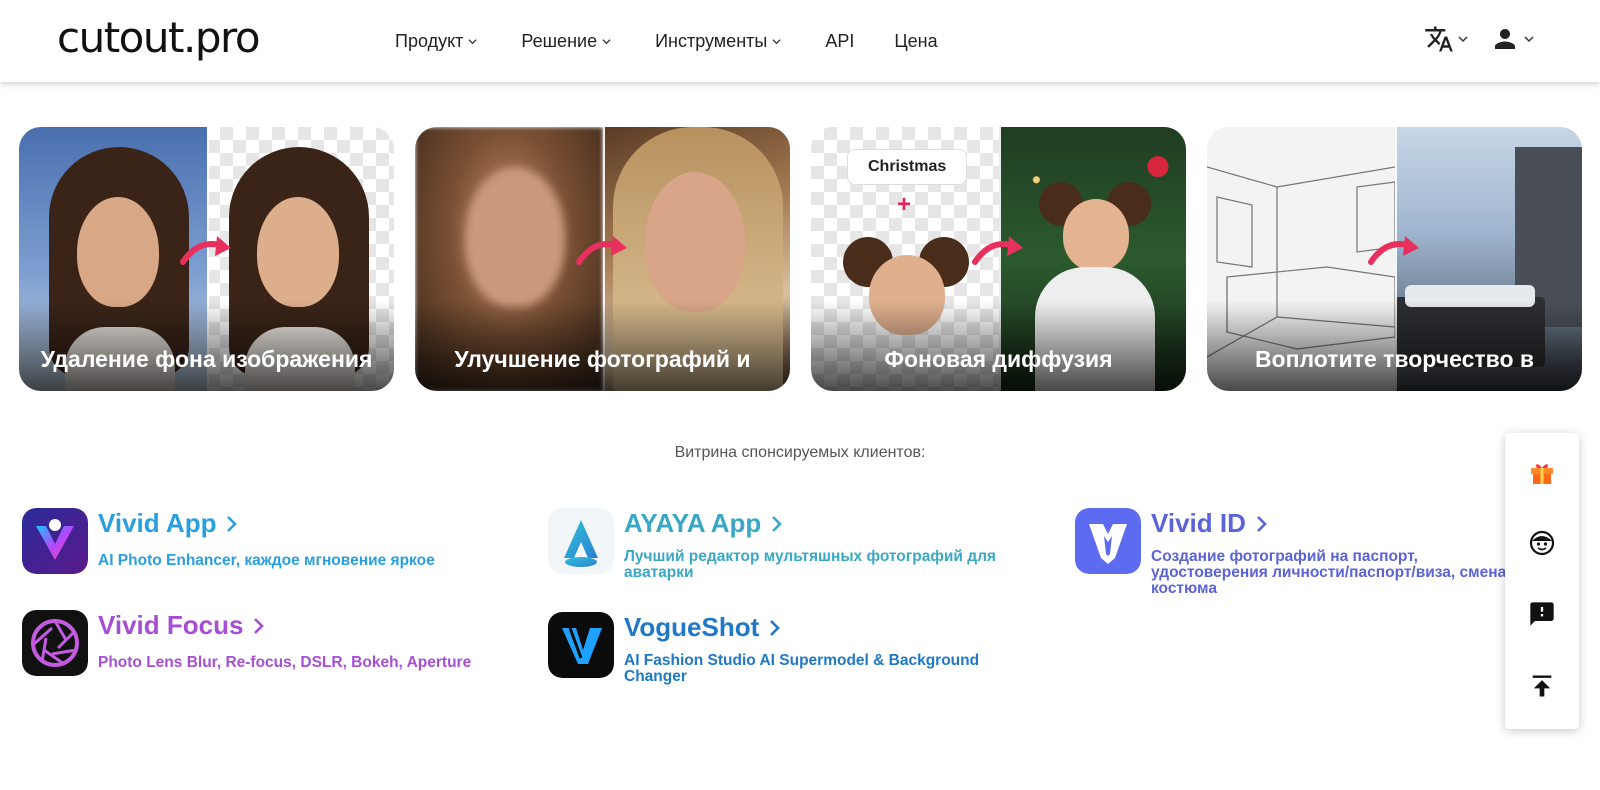 The width and height of the screenshot is (1600, 790). I want to click on gift-icon, so click(1542, 474).